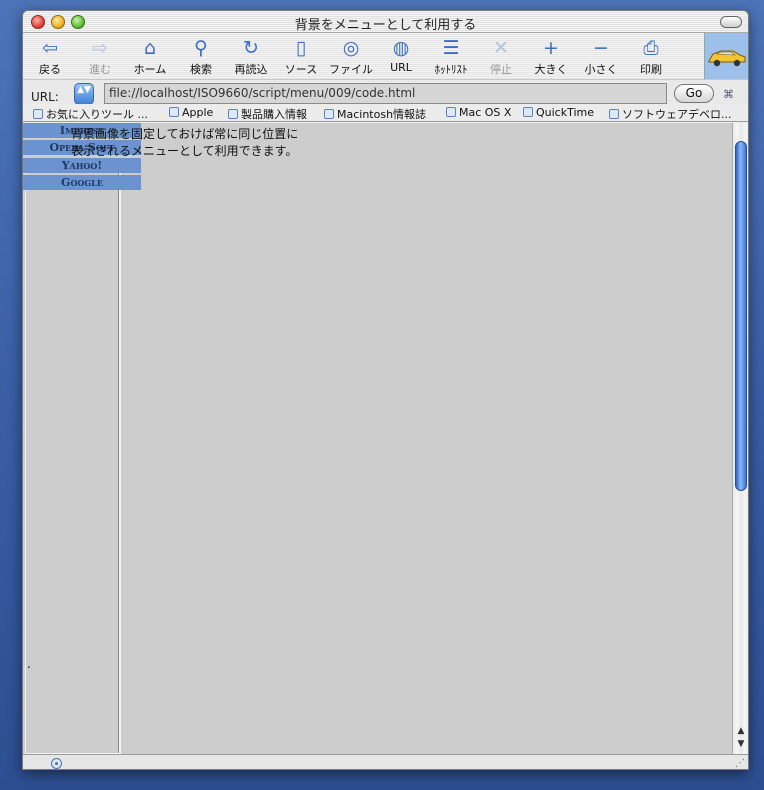  I want to click on file-label: ファイル, so click(351, 69).